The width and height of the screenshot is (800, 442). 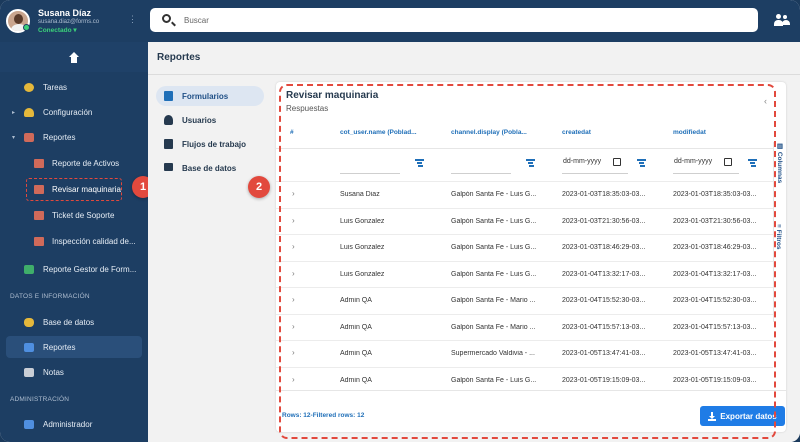 What do you see at coordinates (259, 187) in the screenshot?
I see `callout-badge-2: 2` at bounding box center [259, 187].